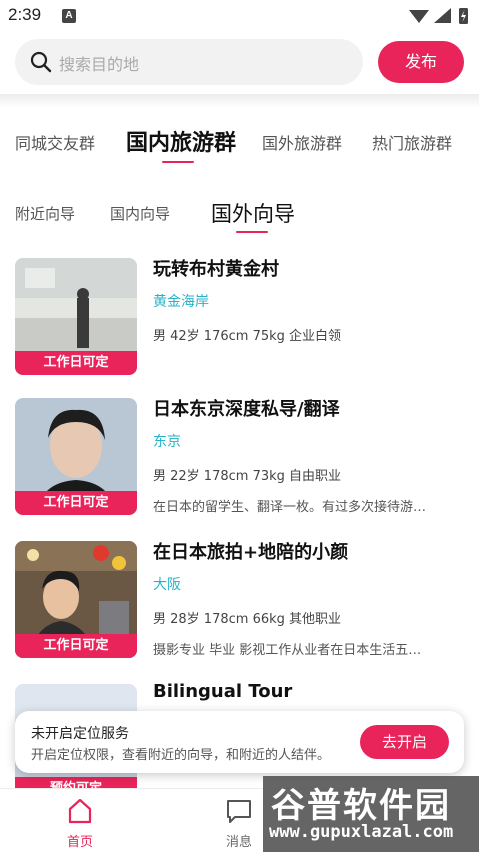  What do you see at coordinates (421, 62) in the screenshot?
I see `publish-button: 发布` at bounding box center [421, 62].